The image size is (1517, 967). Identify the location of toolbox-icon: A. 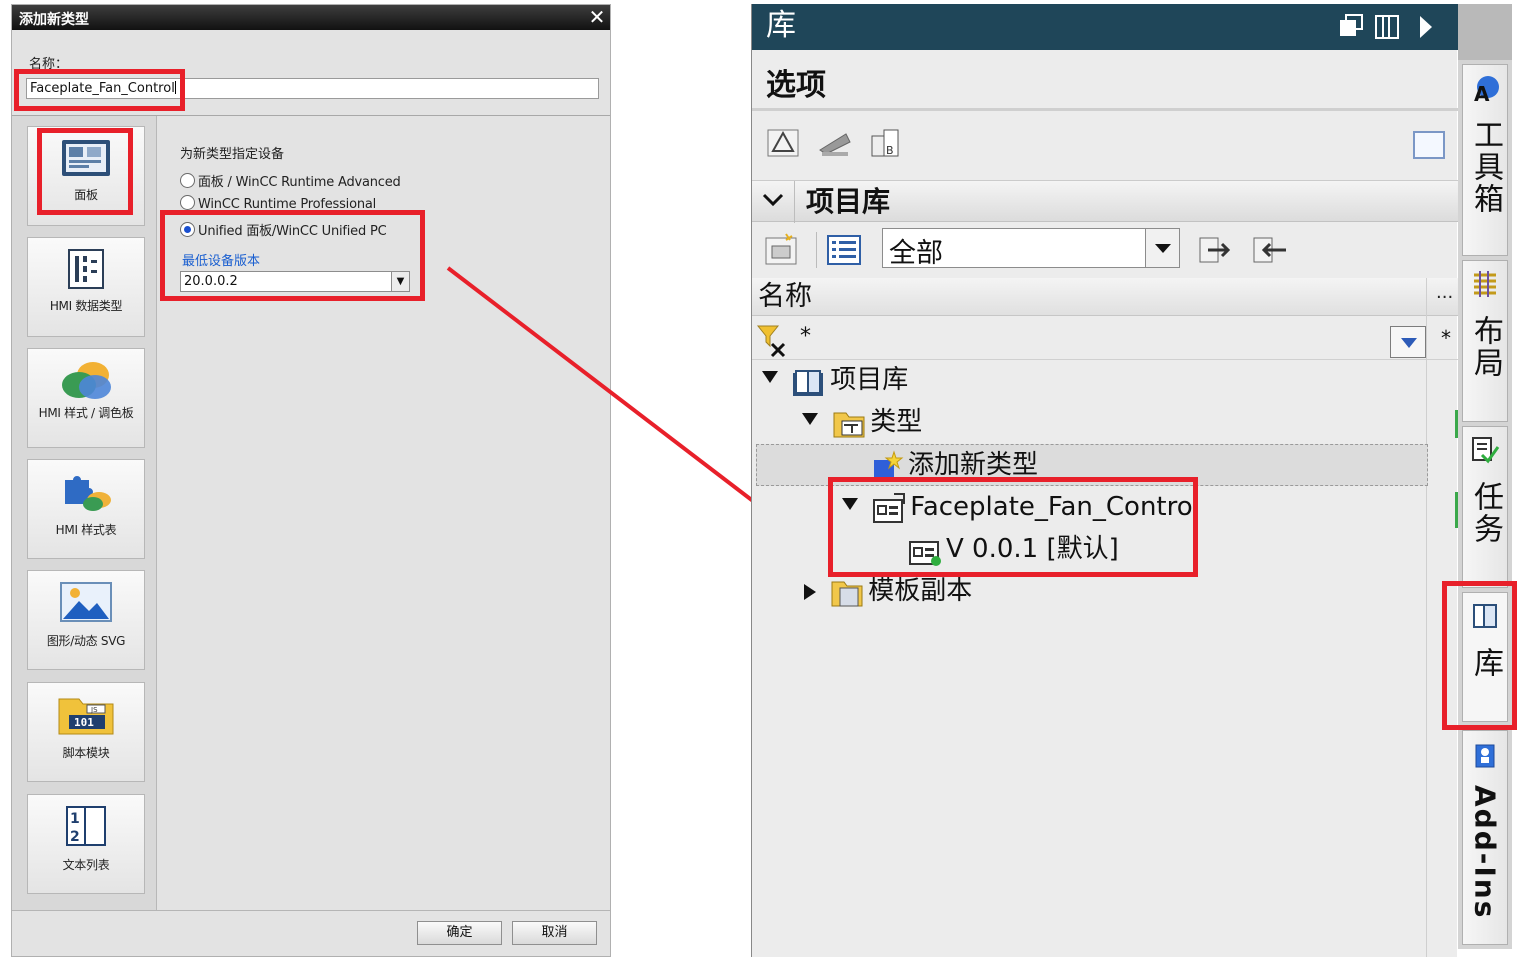
(1486, 89).